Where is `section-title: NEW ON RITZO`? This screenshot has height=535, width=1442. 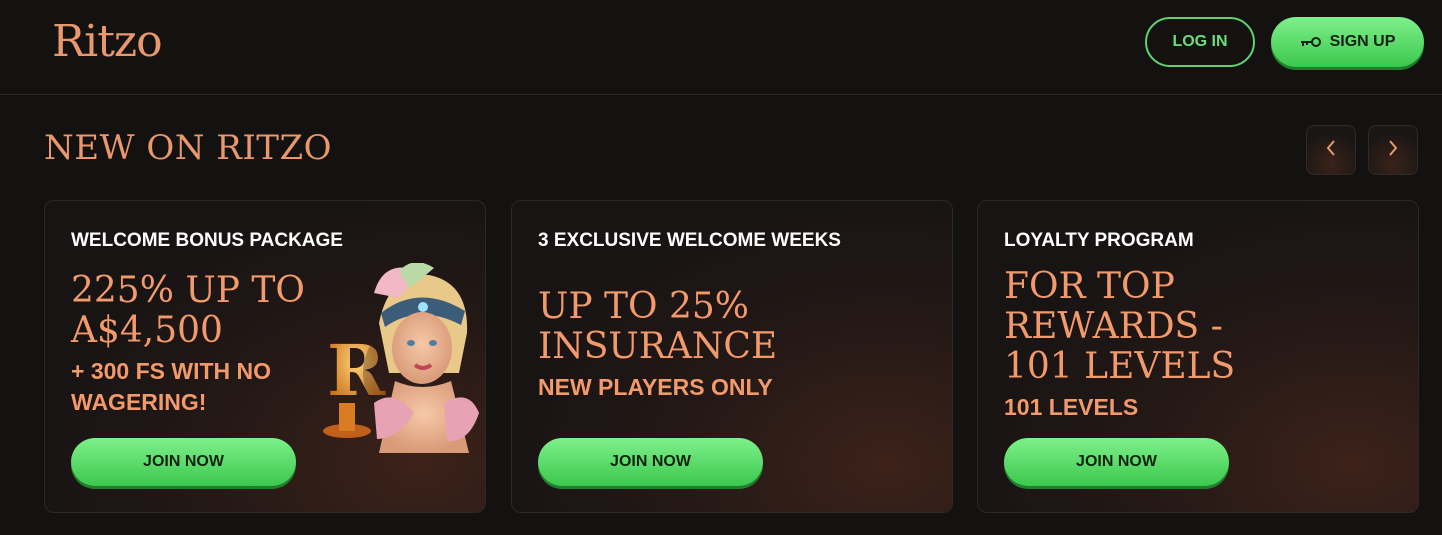 section-title: NEW ON RITZO is located at coordinates (188, 148).